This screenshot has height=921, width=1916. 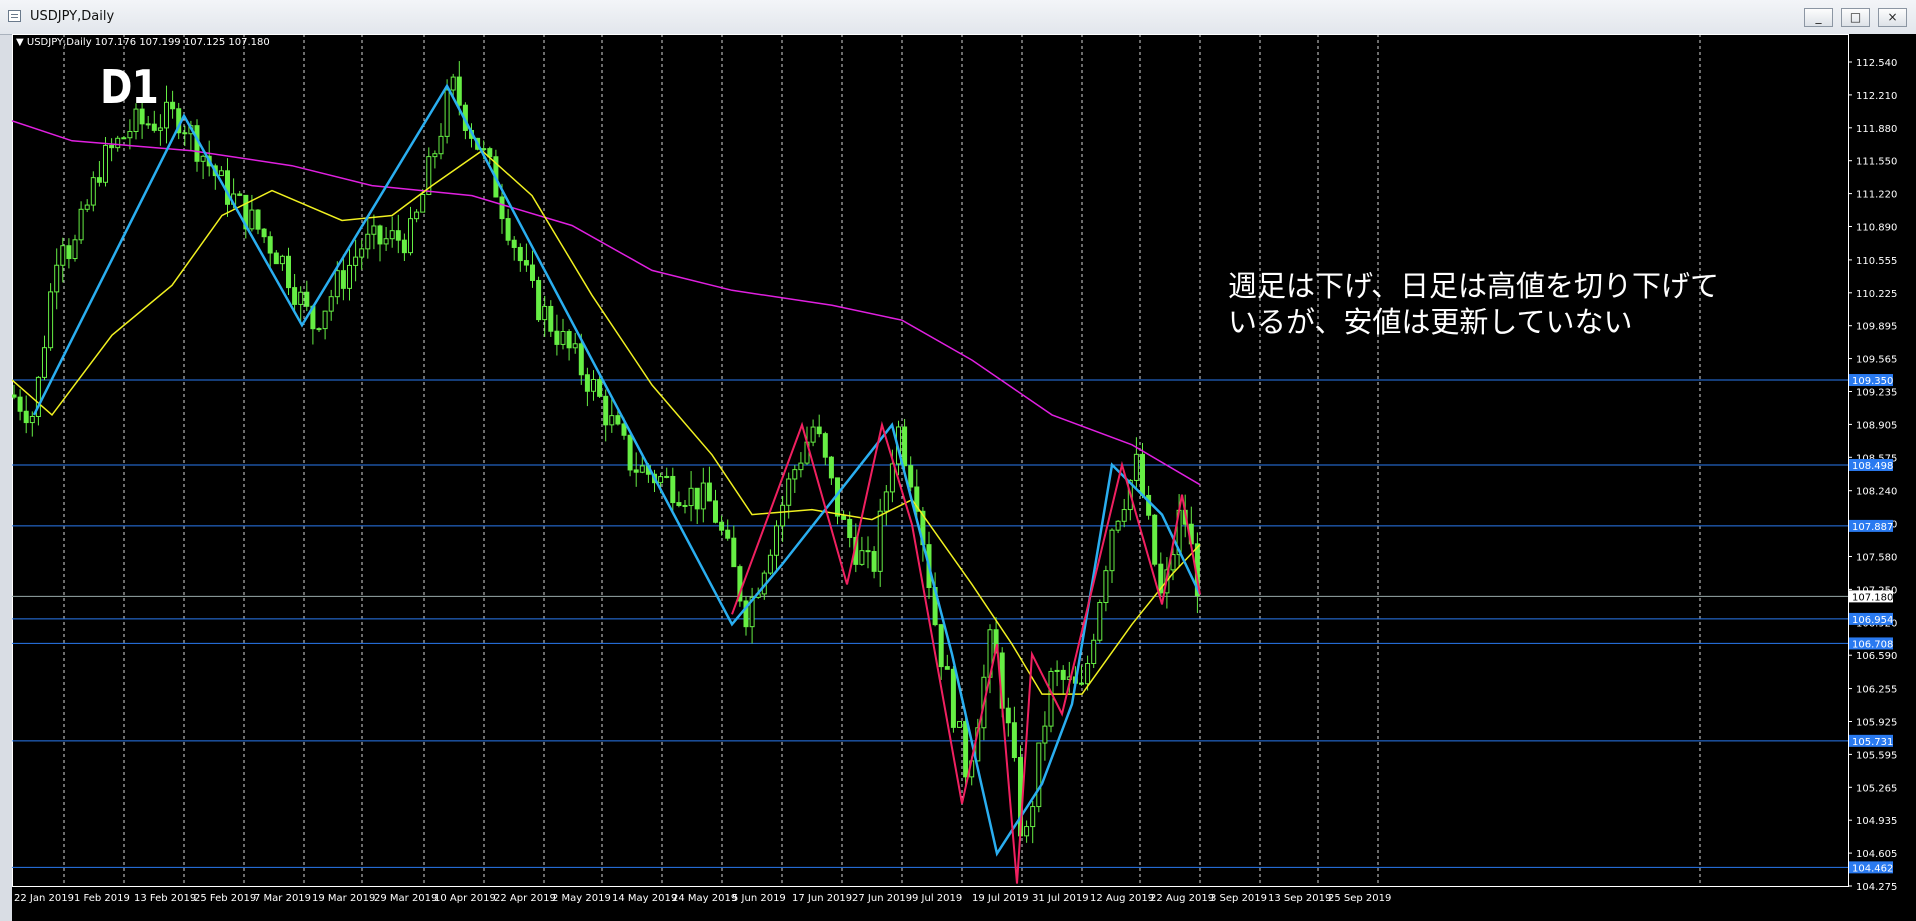 I want to click on date-tick-label: 1 Feb 2019, so click(x=102, y=898).